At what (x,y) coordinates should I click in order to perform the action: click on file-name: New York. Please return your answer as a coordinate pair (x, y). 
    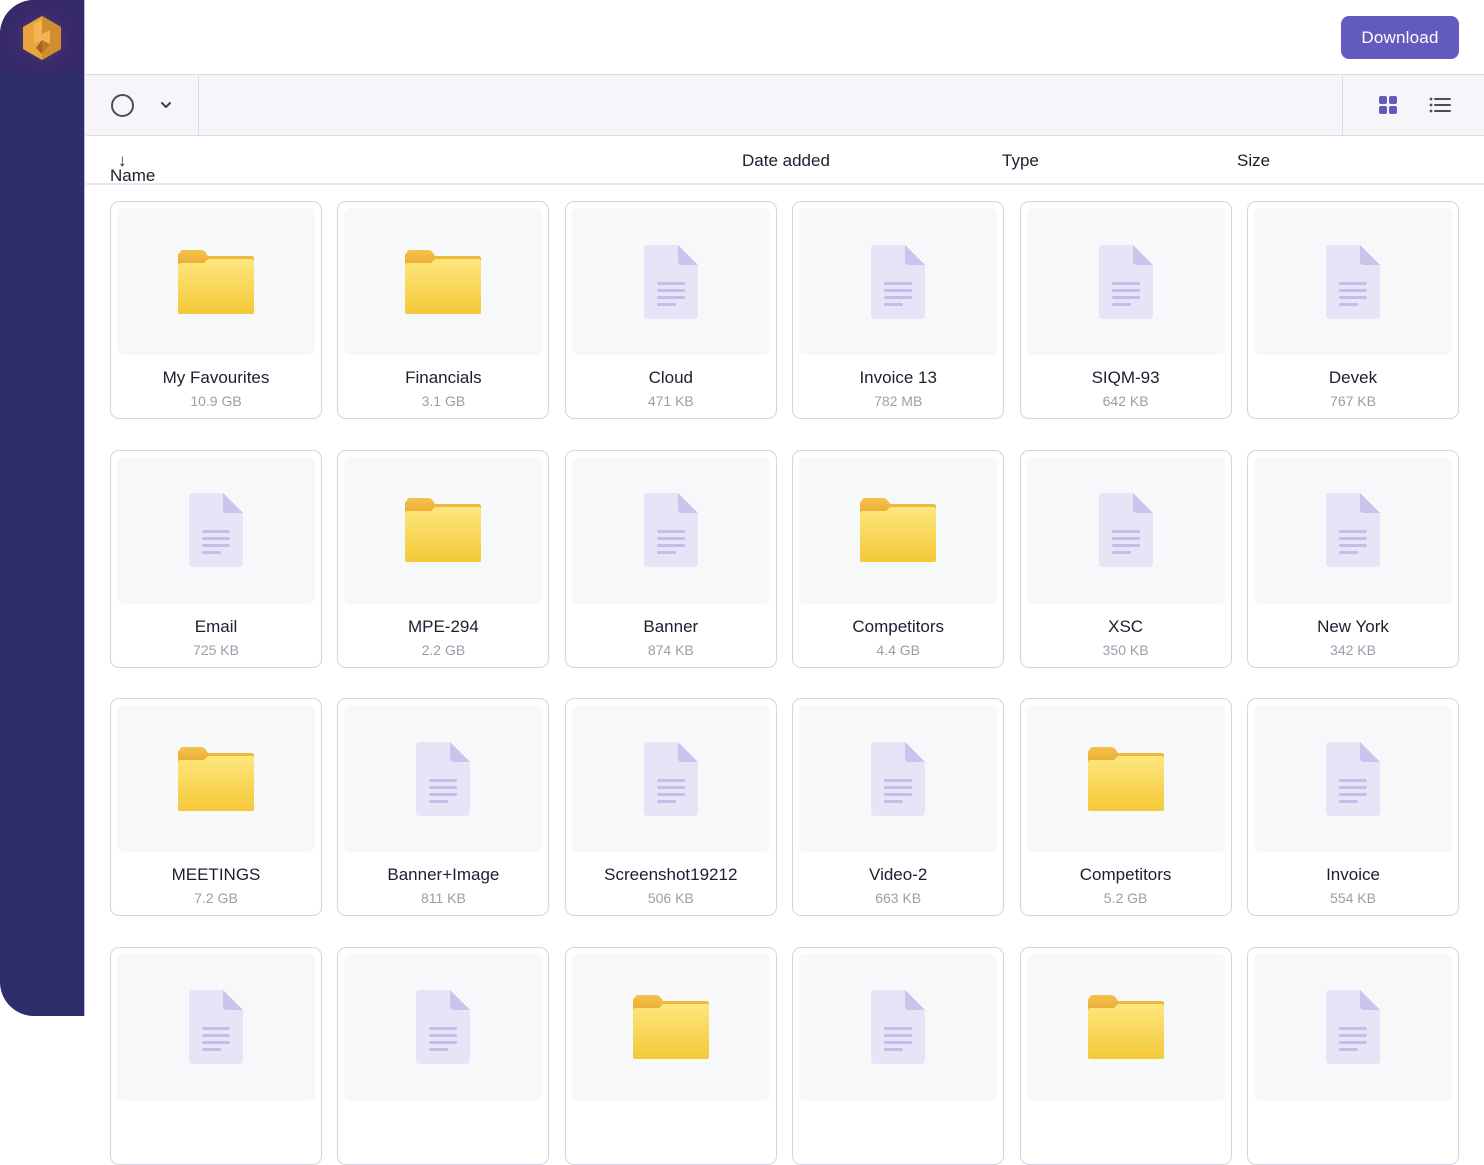
    Looking at the image, I should click on (1353, 626).